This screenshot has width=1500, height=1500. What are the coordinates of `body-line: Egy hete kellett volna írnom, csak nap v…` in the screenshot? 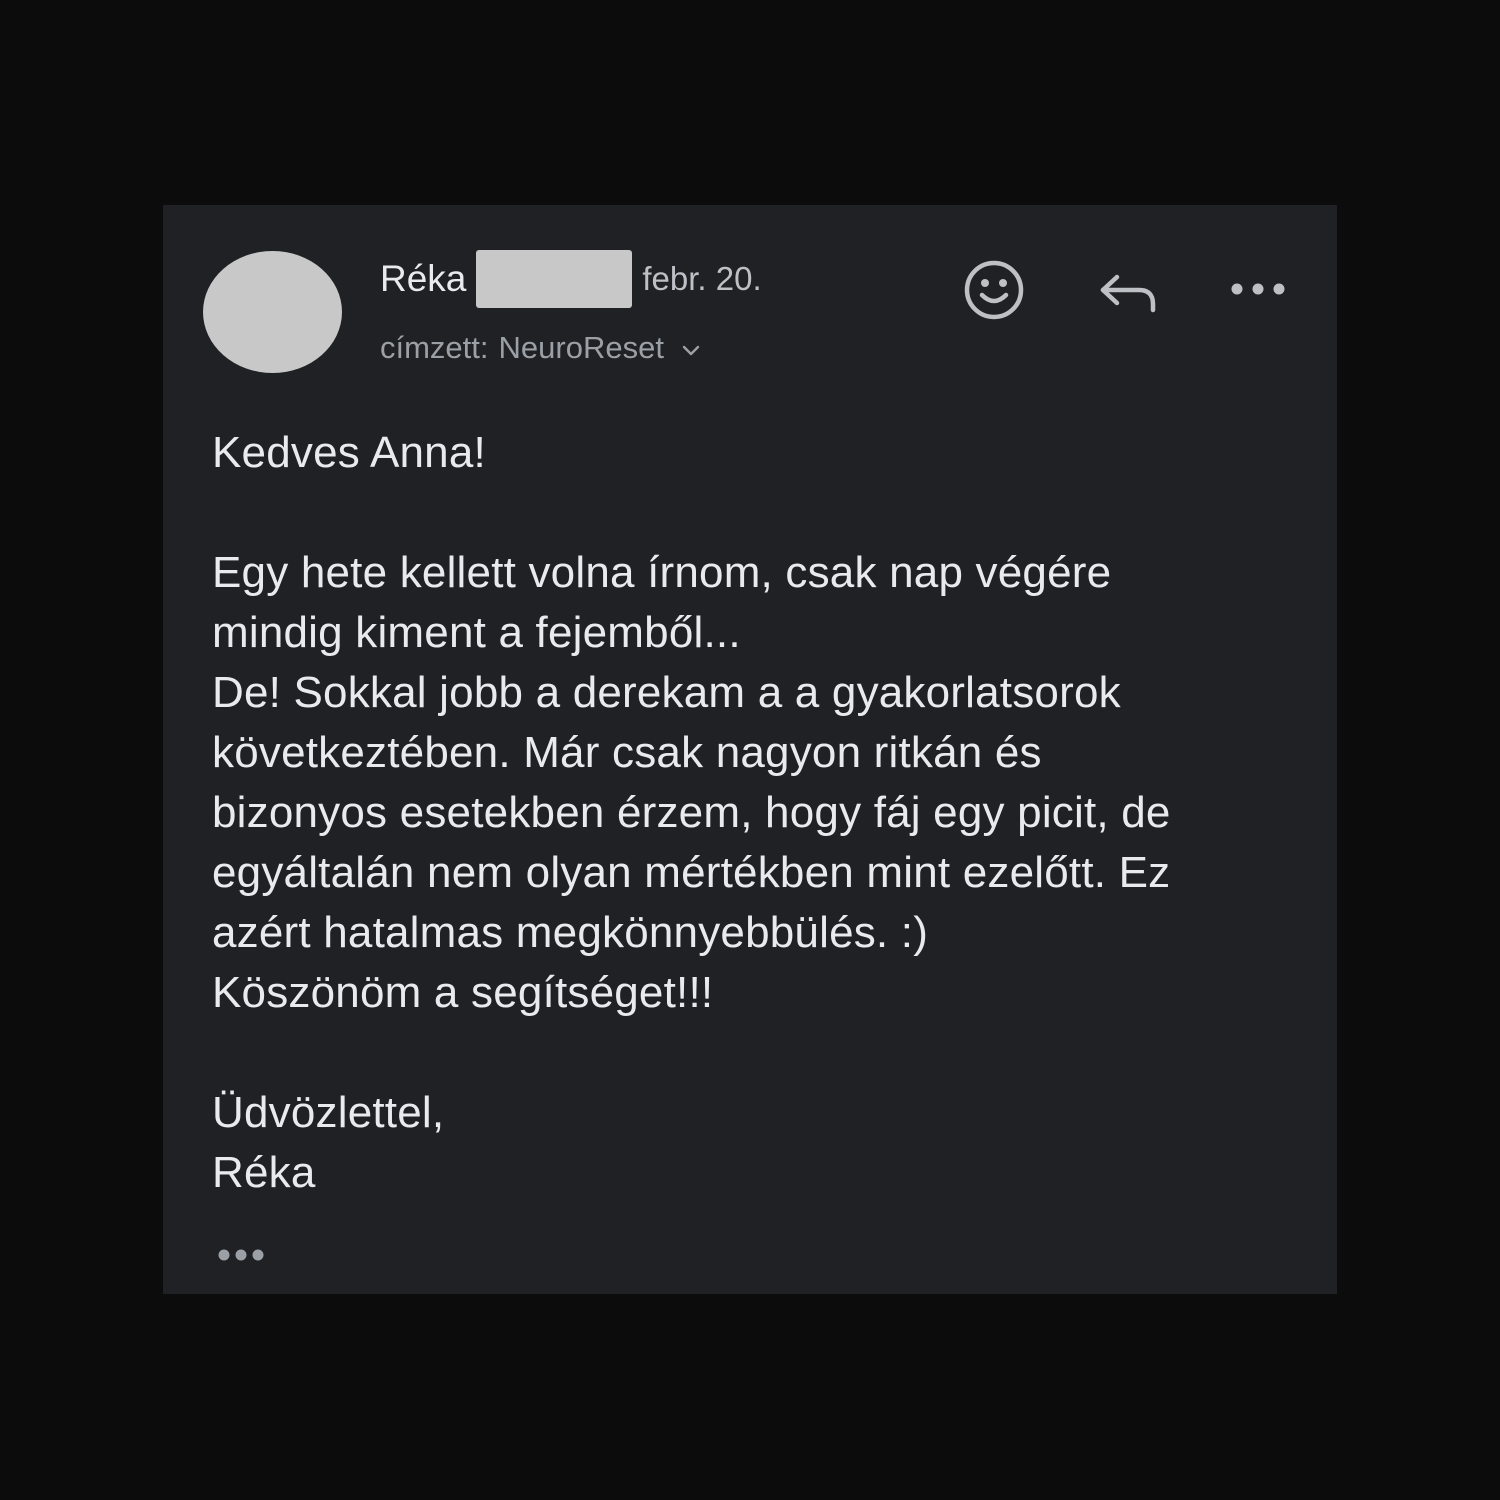 It's located at (662, 572).